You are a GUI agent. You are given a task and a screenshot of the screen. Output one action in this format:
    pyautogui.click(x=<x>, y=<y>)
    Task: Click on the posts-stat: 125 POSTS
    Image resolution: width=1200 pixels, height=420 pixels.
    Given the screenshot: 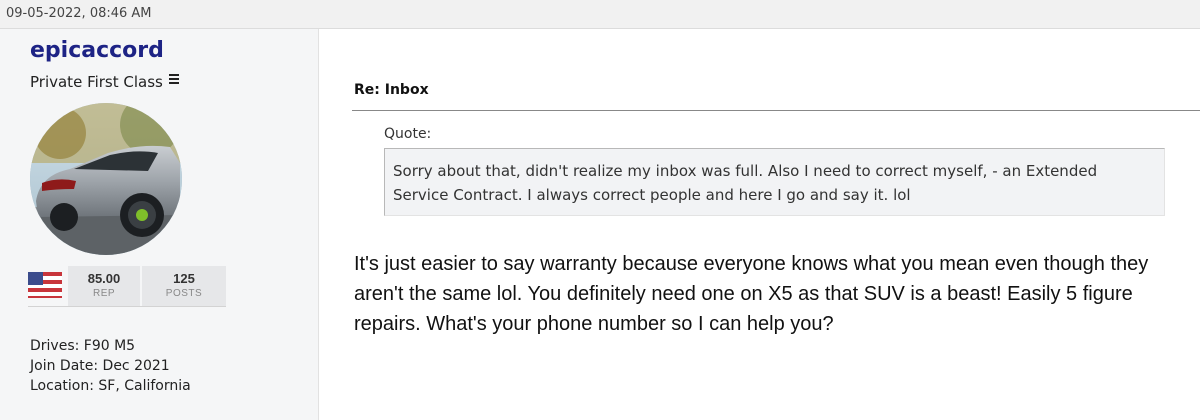 What is the action you would take?
    pyautogui.click(x=184, y=286)
    